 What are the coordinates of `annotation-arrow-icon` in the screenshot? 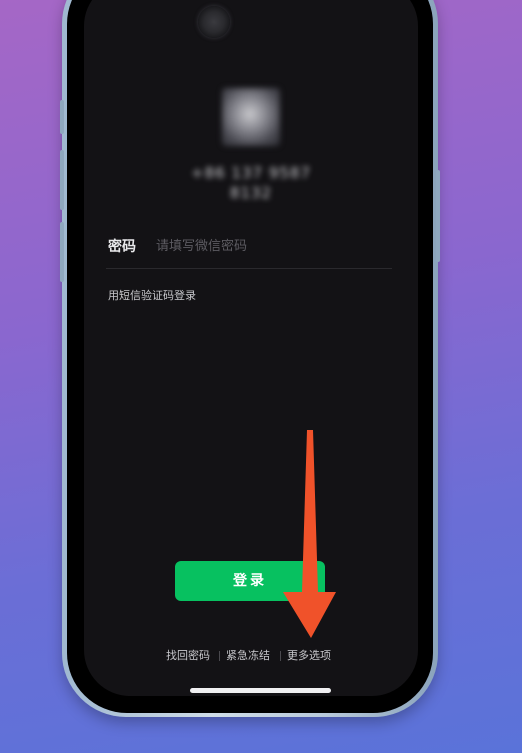 It's located at (309, 534).